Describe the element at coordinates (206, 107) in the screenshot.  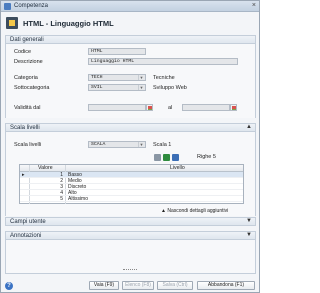
I see `validita-al-field` at that location.